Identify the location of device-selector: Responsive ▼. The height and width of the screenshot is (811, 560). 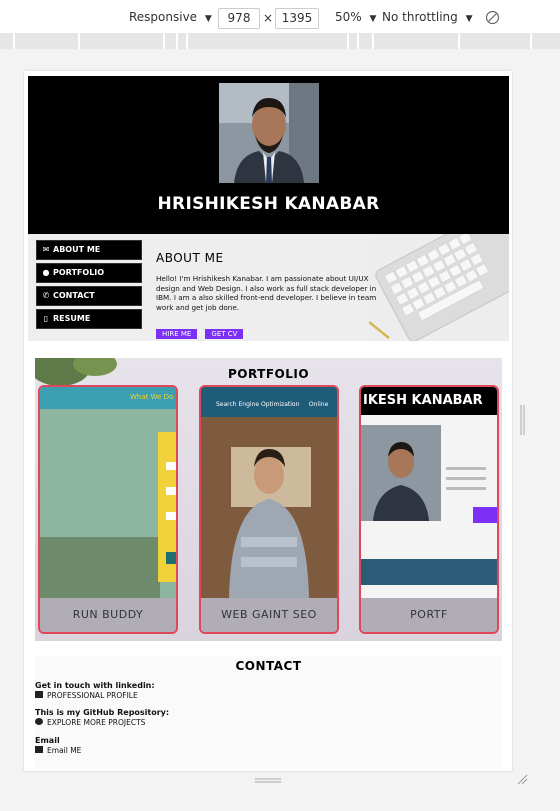
(170, 17).